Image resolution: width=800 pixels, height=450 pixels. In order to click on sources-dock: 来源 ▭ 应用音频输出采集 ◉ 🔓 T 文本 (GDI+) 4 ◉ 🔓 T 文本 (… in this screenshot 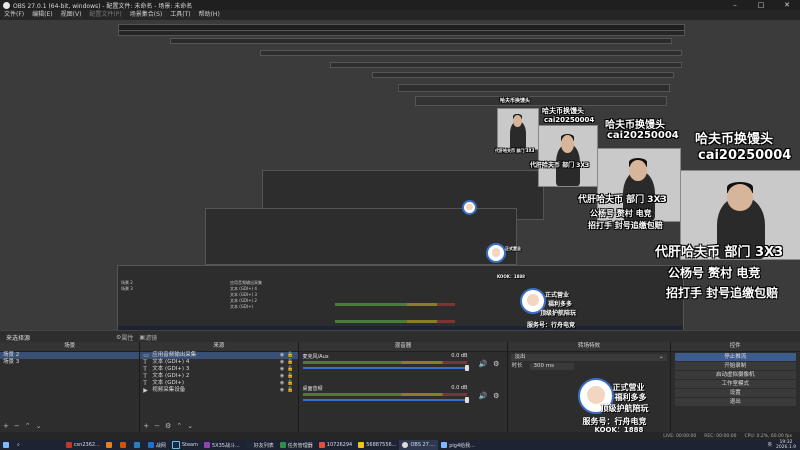, I will do `click(219, 387)`.